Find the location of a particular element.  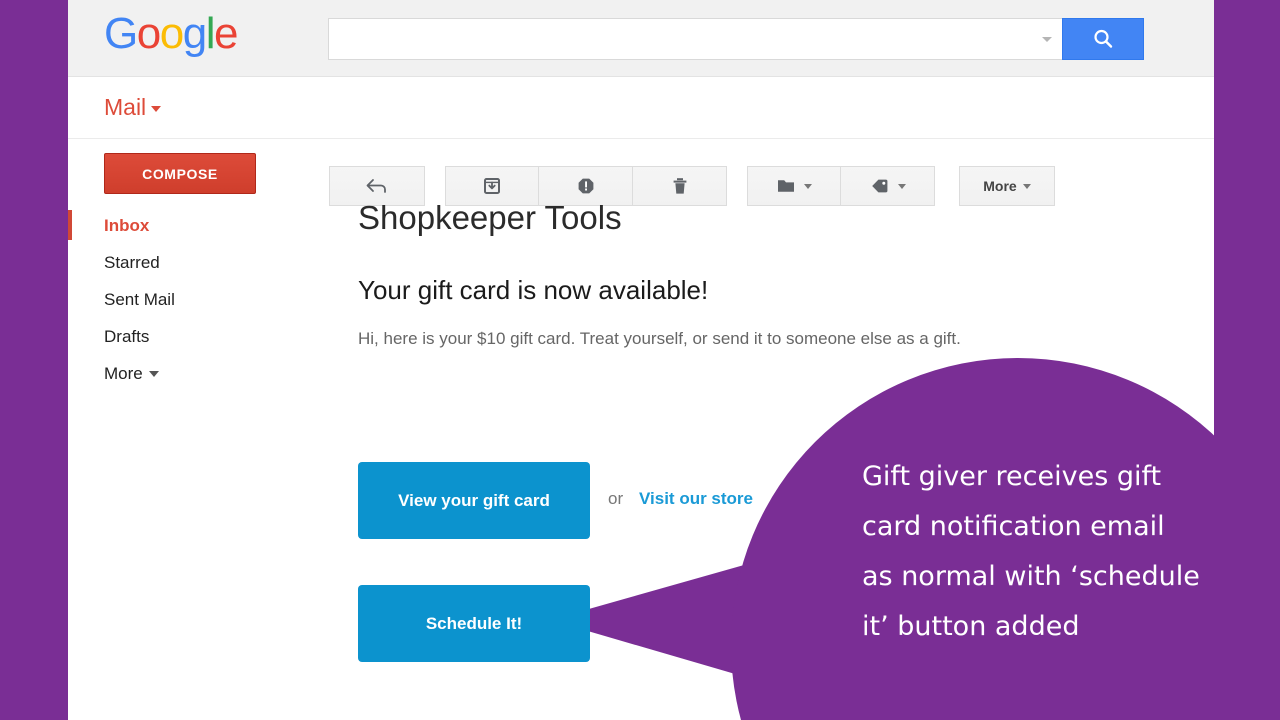

sidebar-nav-list: Inbox Starred Sent Mail Drafts More is located at coordinates (213, 299).